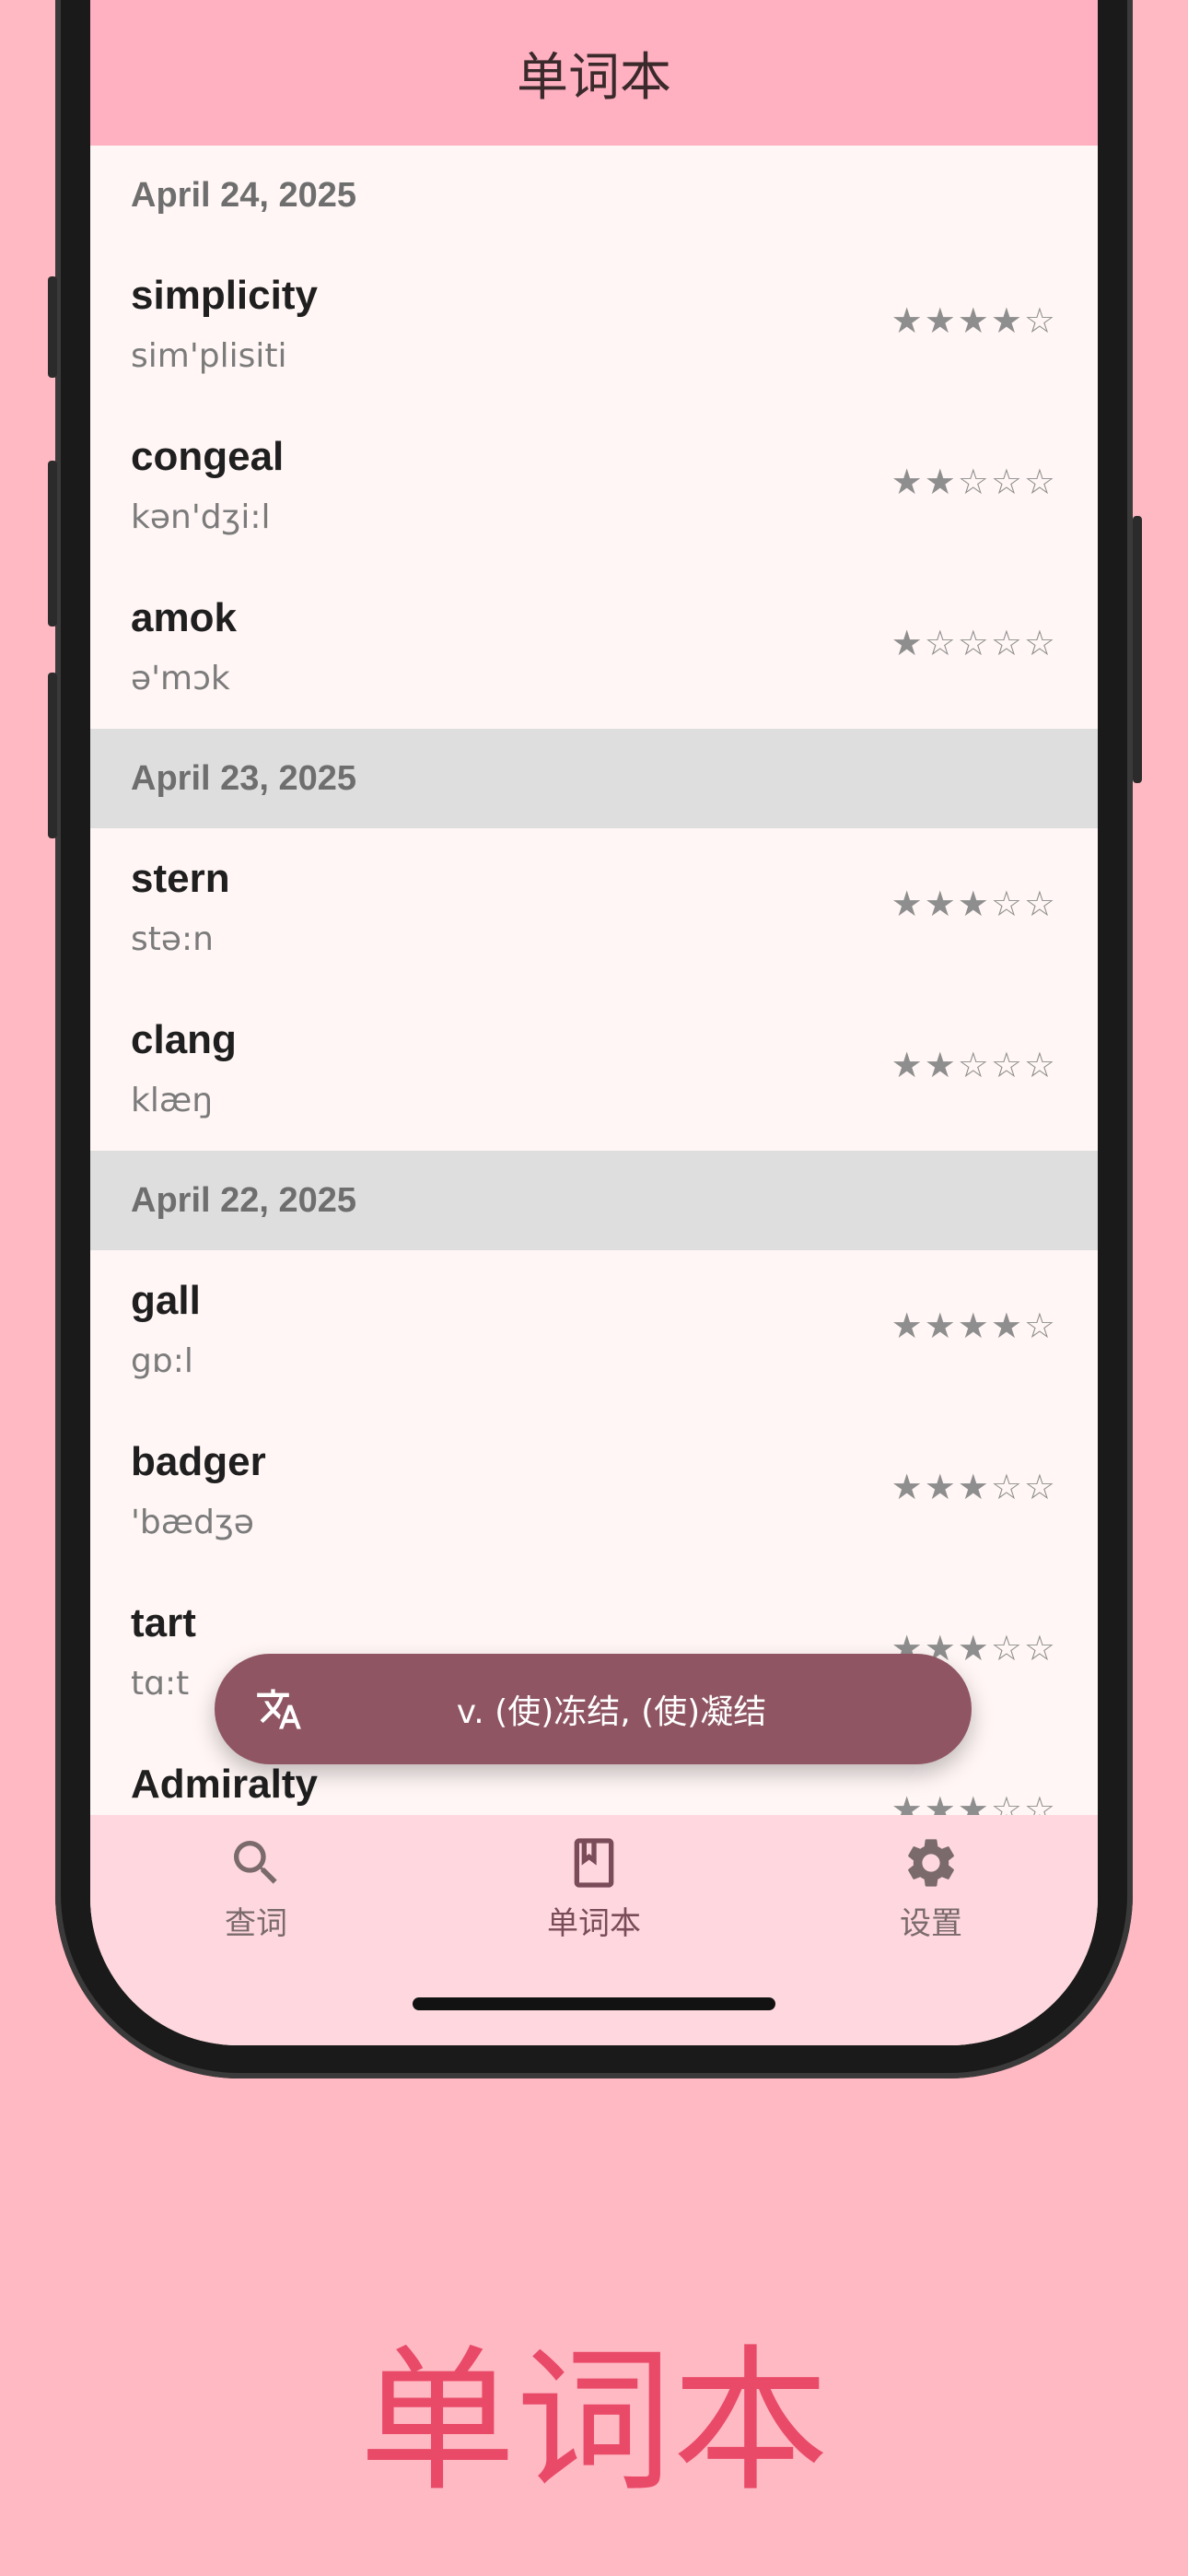  I want to click on date-header: April 23, 2025, so click(594, 778).